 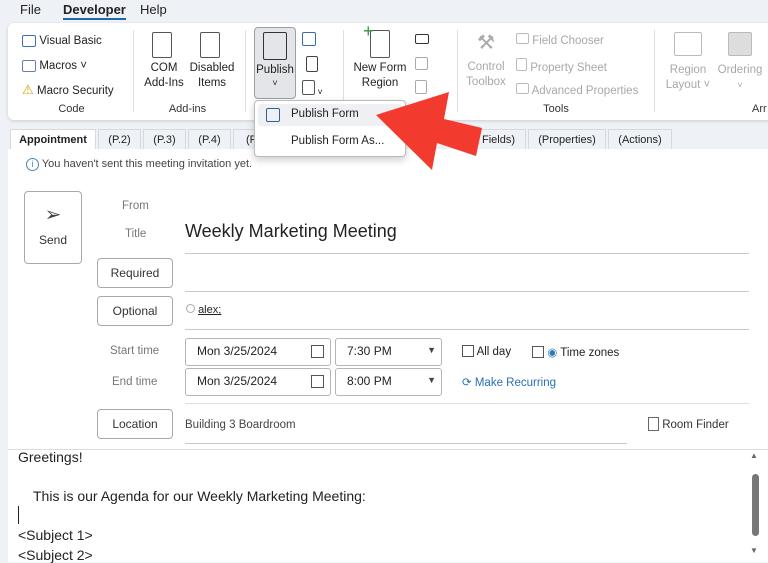 I want to click on red-arrow-annotation, so click(x=429, y=131).